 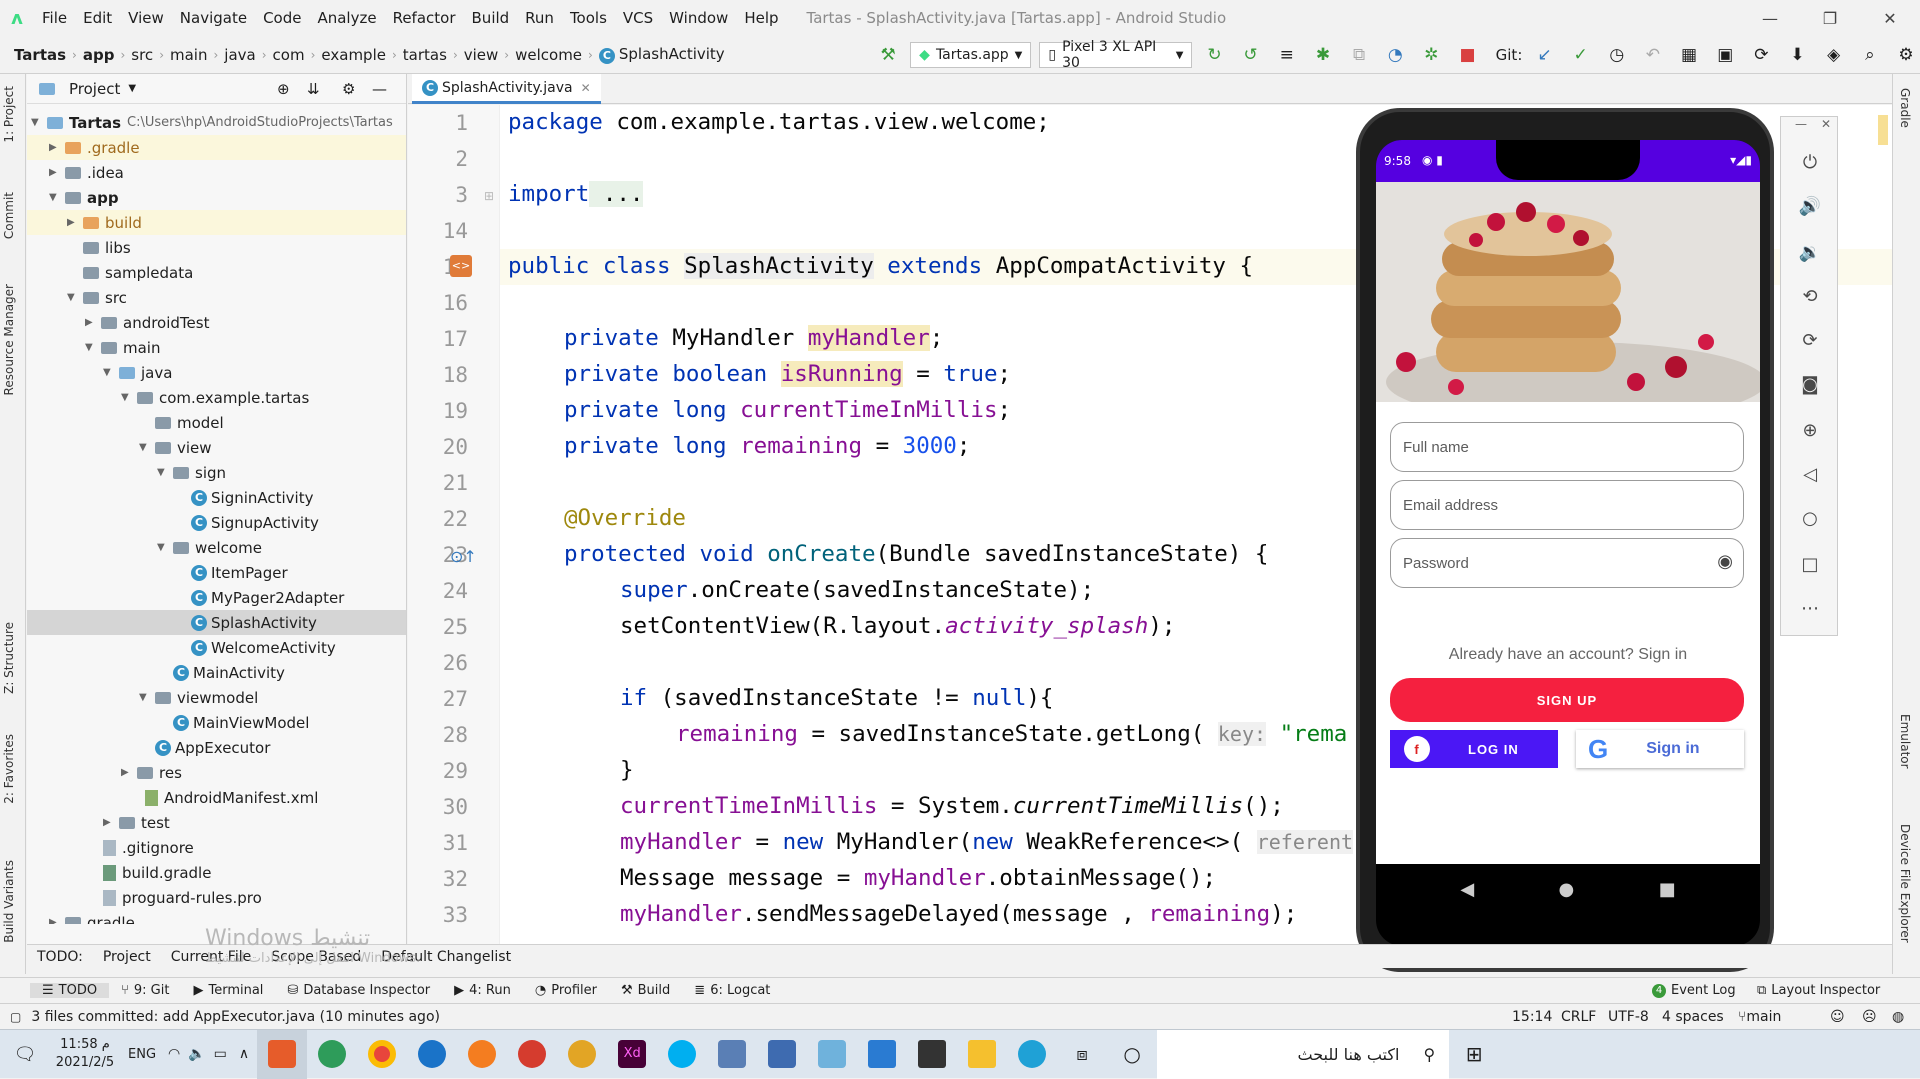 I want to click on crumb-view: view, so click(x=481, y=55).